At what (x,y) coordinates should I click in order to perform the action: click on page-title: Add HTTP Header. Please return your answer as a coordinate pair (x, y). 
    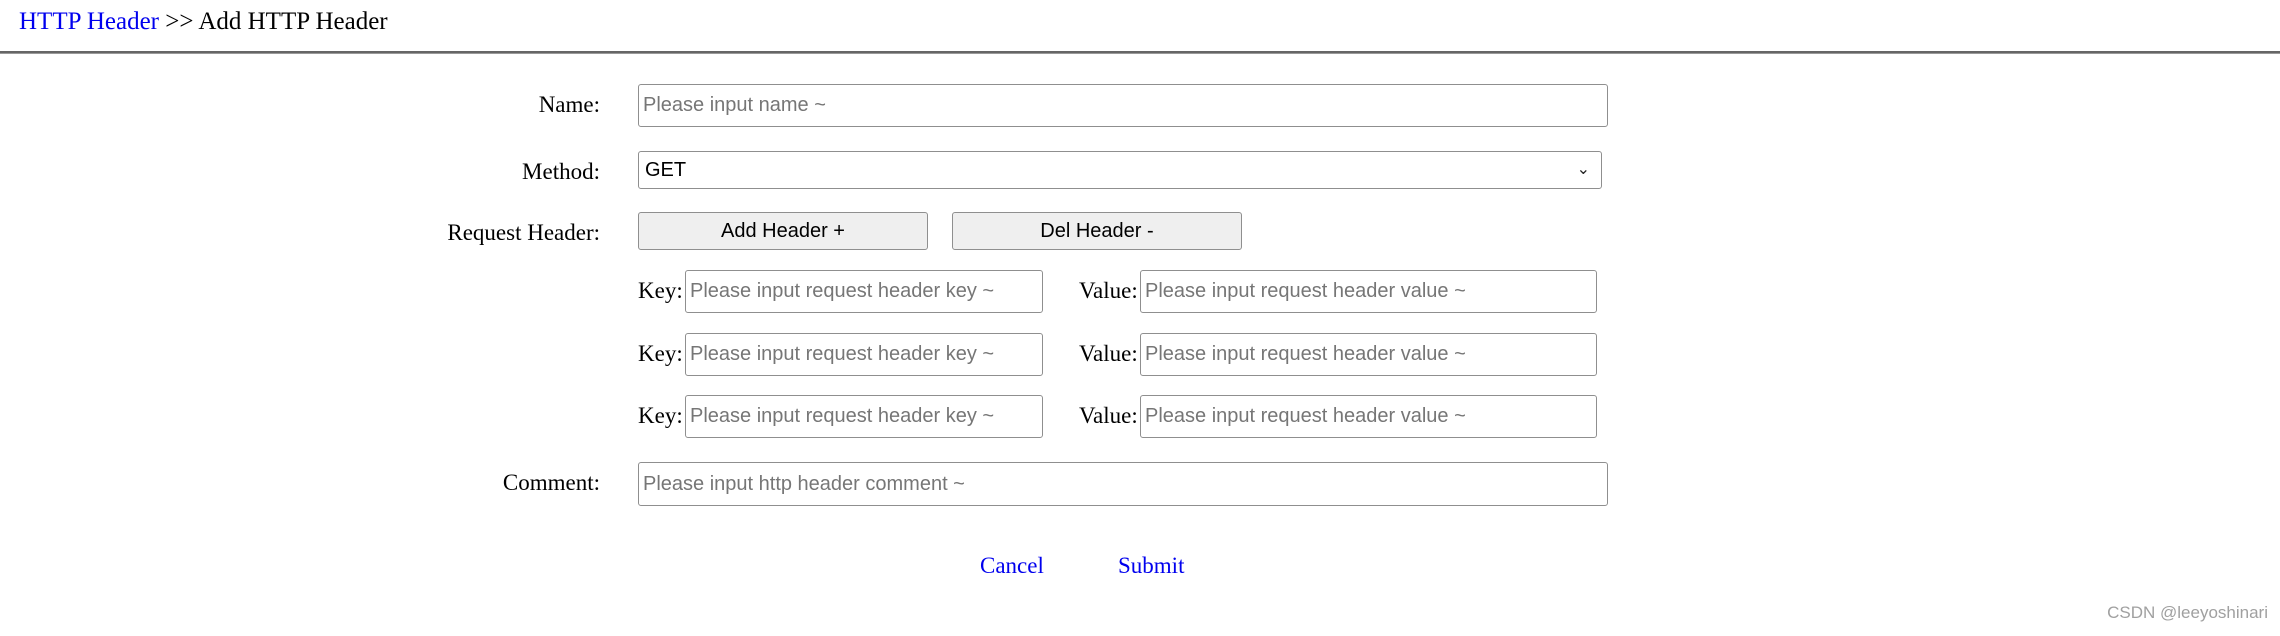
    Looking at the image, I should click on (293, 21).